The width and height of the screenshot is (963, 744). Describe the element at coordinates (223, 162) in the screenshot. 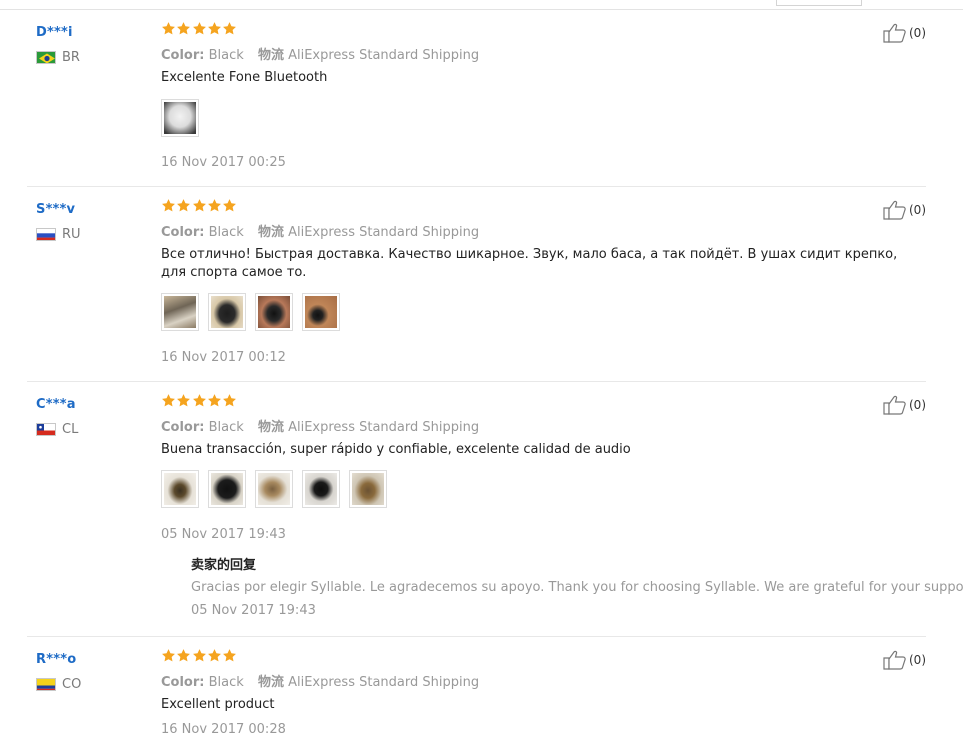

I see `review-date: 16 Nov 2017 00:25` at that location.